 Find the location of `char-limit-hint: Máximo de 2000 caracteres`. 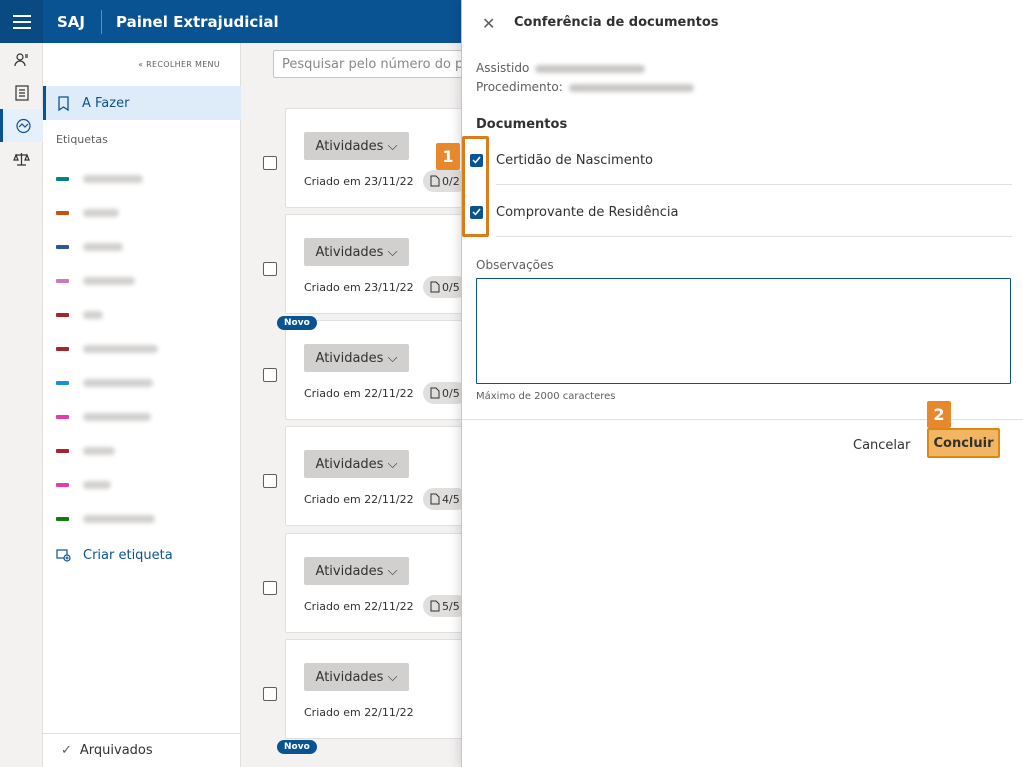

char-limit-hint: Máximo de 2000 caracteres is located at coordinates (546, 396).